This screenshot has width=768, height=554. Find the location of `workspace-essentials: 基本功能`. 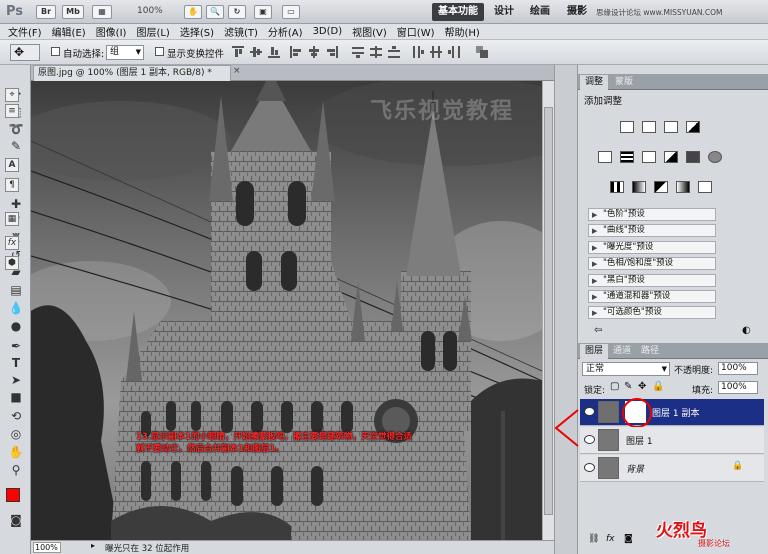

workspace-essentials: 基本功能 is located at coordinates (458, 12).